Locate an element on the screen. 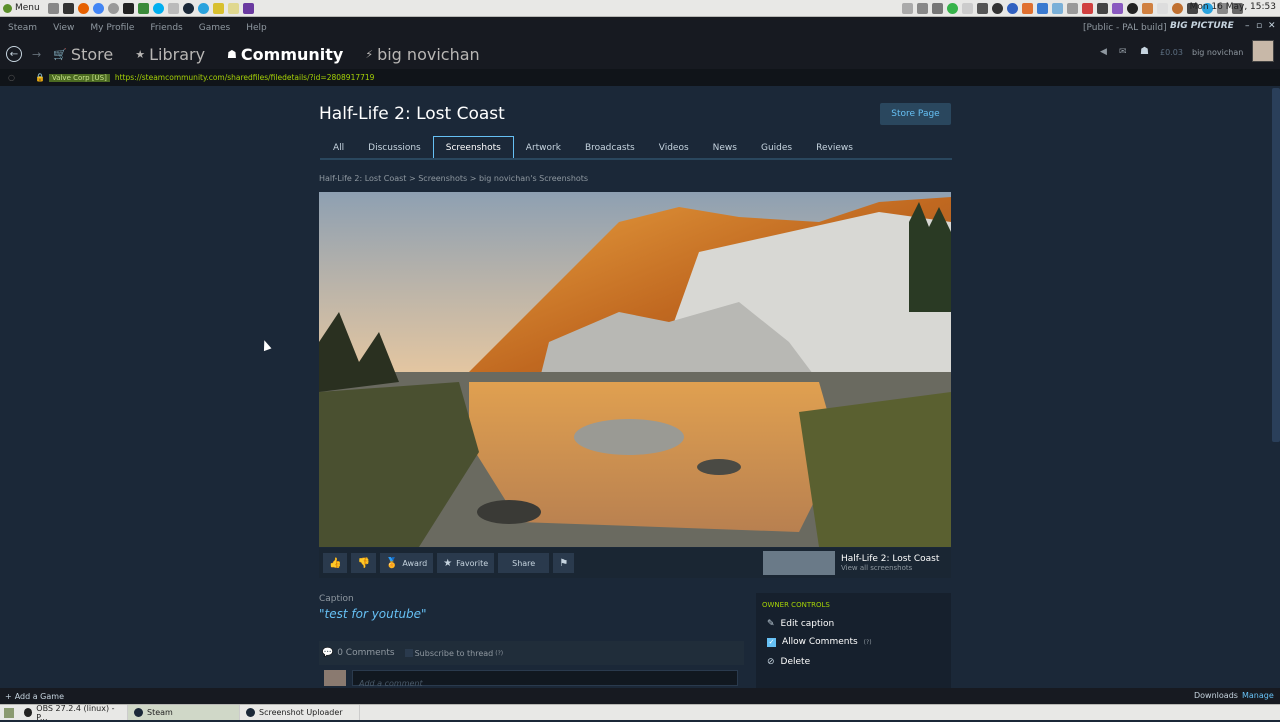 The height and width of the screenshot is (722, 1280). telegram-icon is located at coordinates (203, 8).